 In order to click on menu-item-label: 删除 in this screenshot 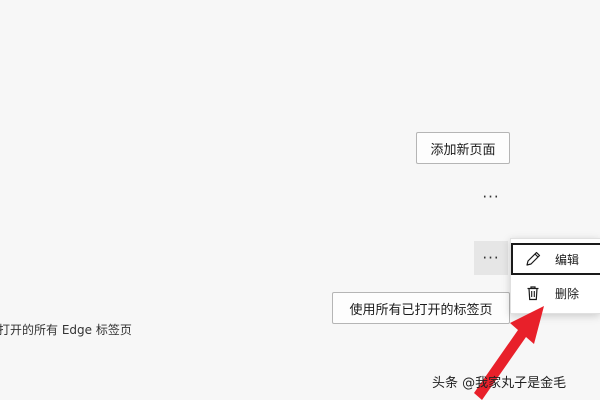, I will do `click(567, 293)`.